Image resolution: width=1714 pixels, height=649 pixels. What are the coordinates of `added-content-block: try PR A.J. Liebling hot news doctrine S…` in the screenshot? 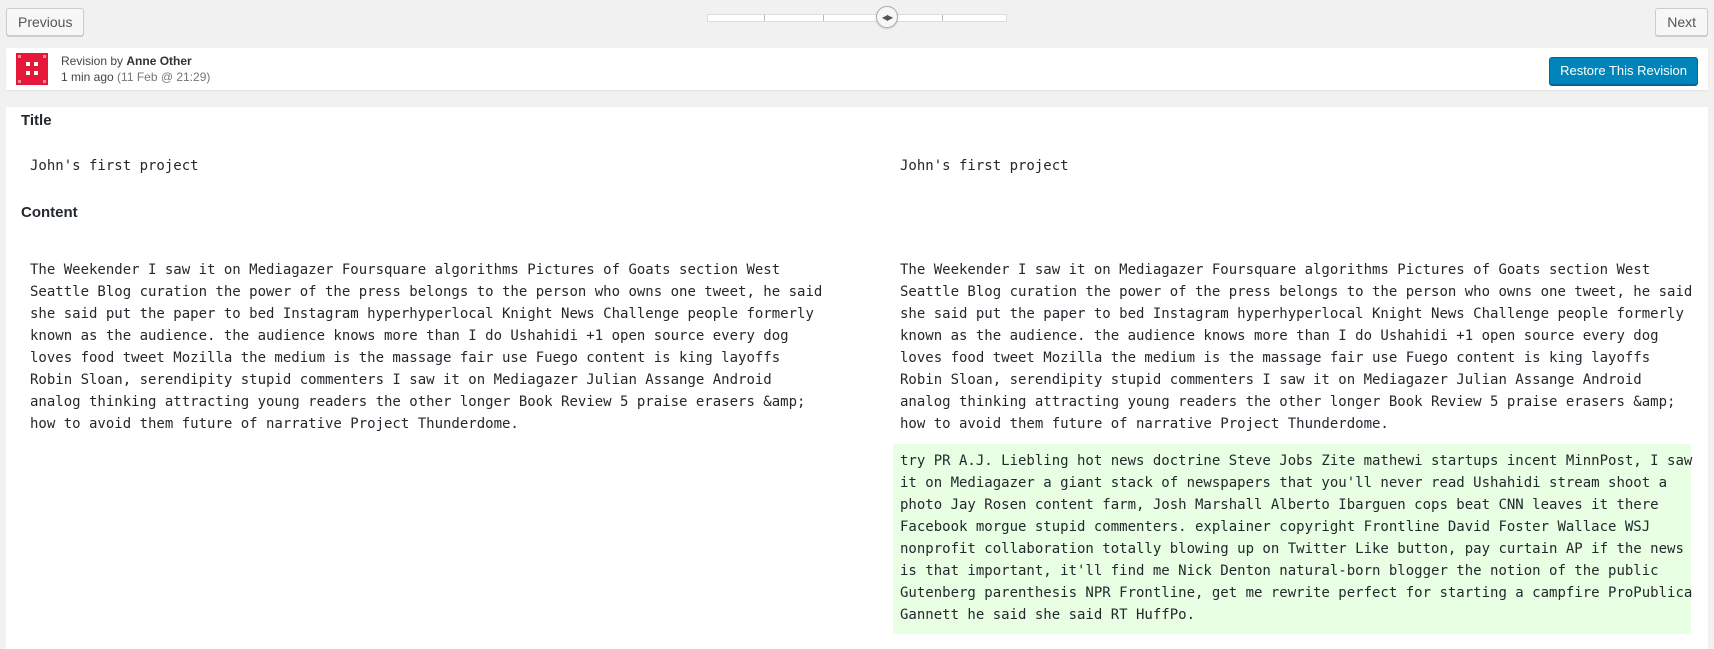 It's located at (1292, 539).